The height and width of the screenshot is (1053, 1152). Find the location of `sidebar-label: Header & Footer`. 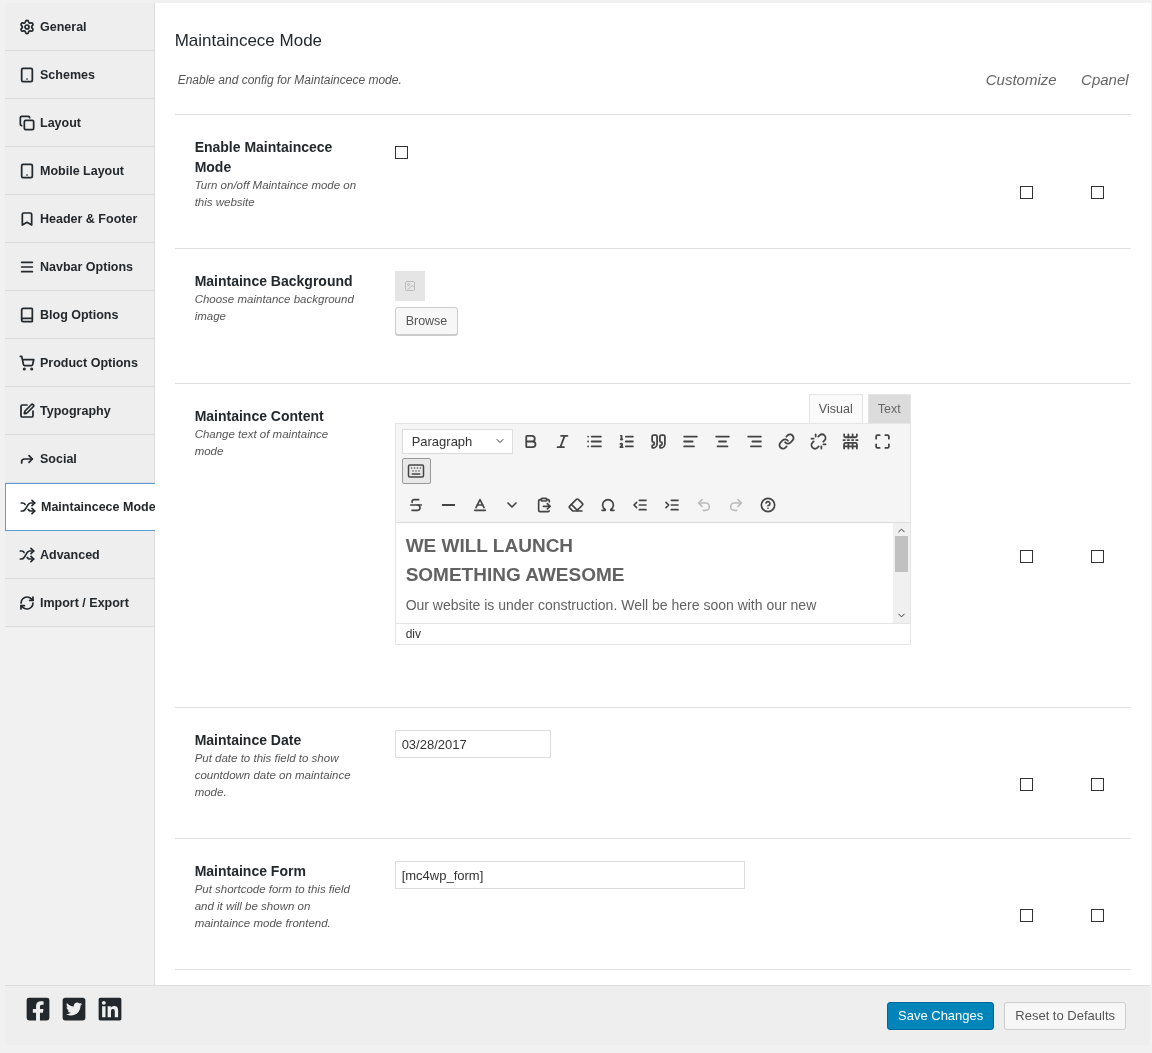

sidebar-label: Header & Footer is located at coordinates (89, 218).